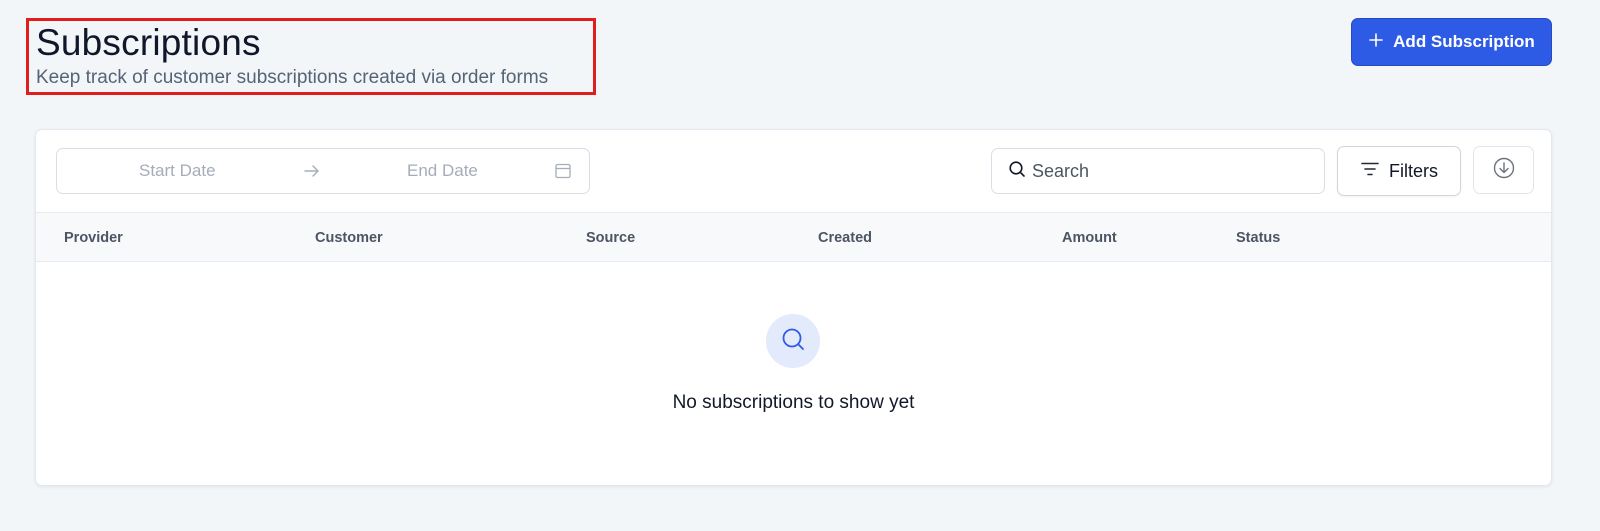 The width and height of the screenshot is (1600, 531). Describe the element at coordinates (1376, 42) in the screenshot. I see `plus-icon` at that location.